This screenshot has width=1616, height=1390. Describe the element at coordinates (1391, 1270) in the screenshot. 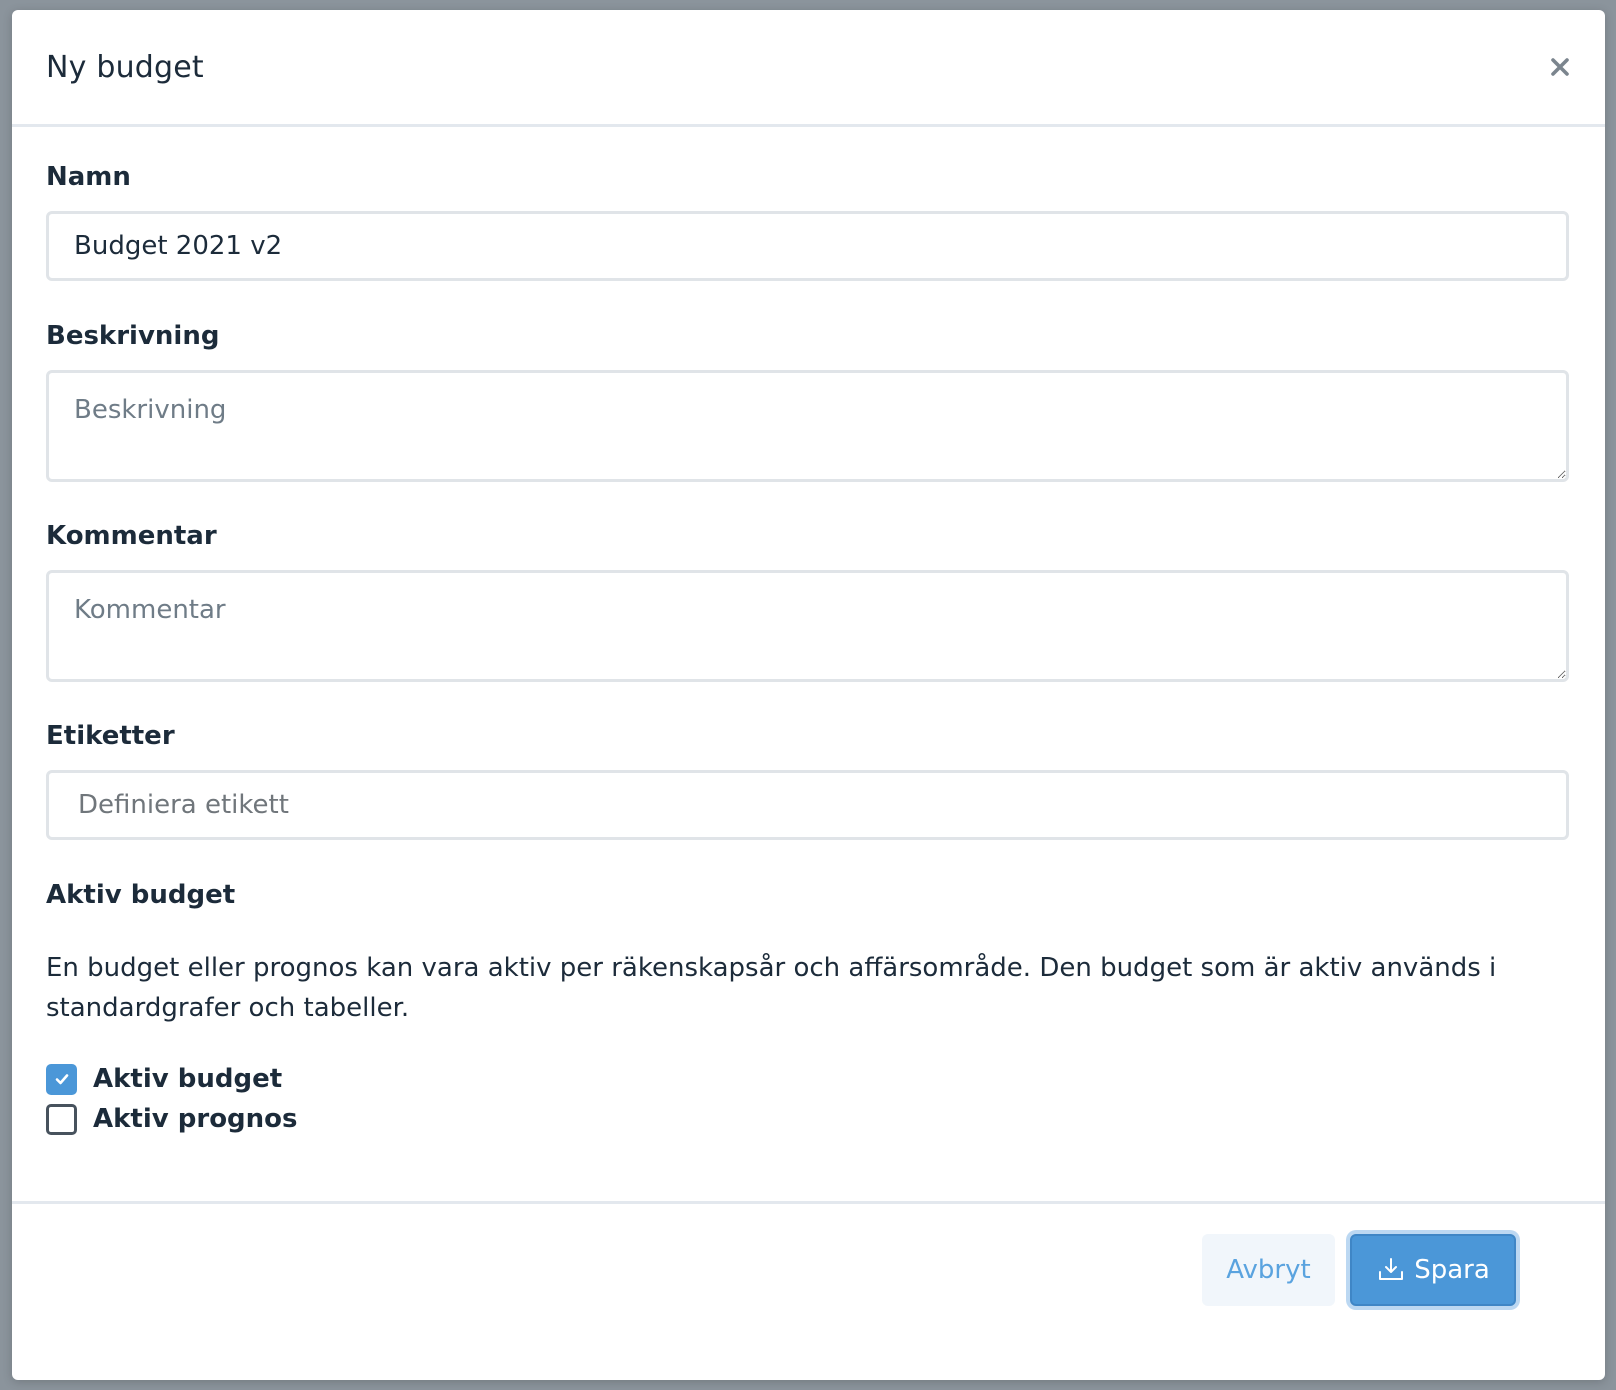

I see `download-icon` at that location.